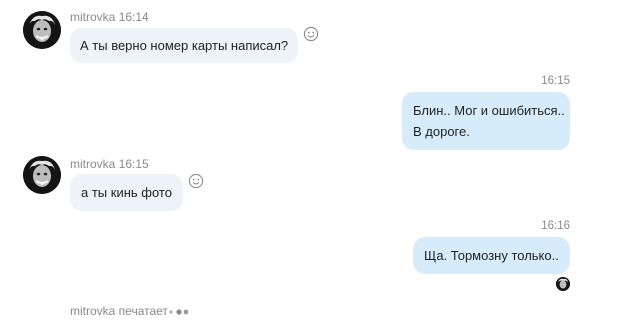 The image size is (640, 321). I want to click on typing-indicator: mitrovka печатает, so click(119, 311).